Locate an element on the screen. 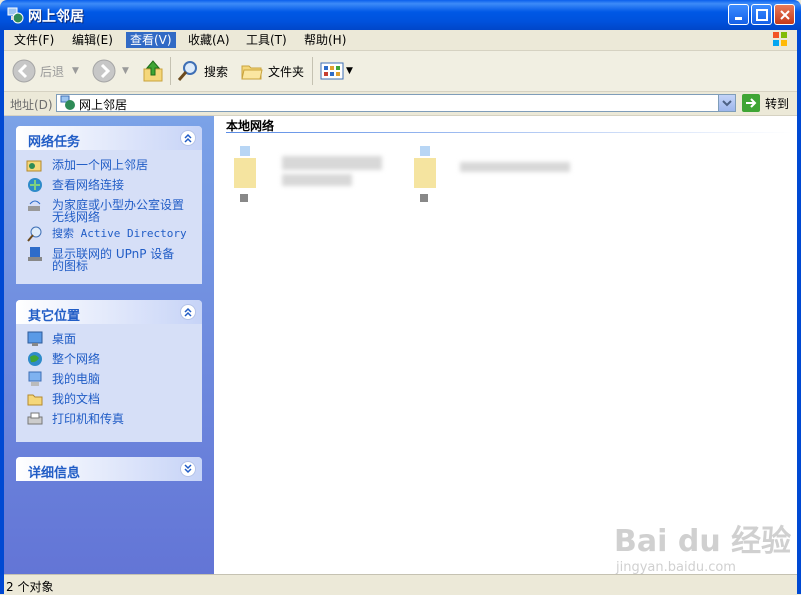 The image size is (801, 595). watermark-url: jingyan.baidu.com is located at coordinates (676, 567).